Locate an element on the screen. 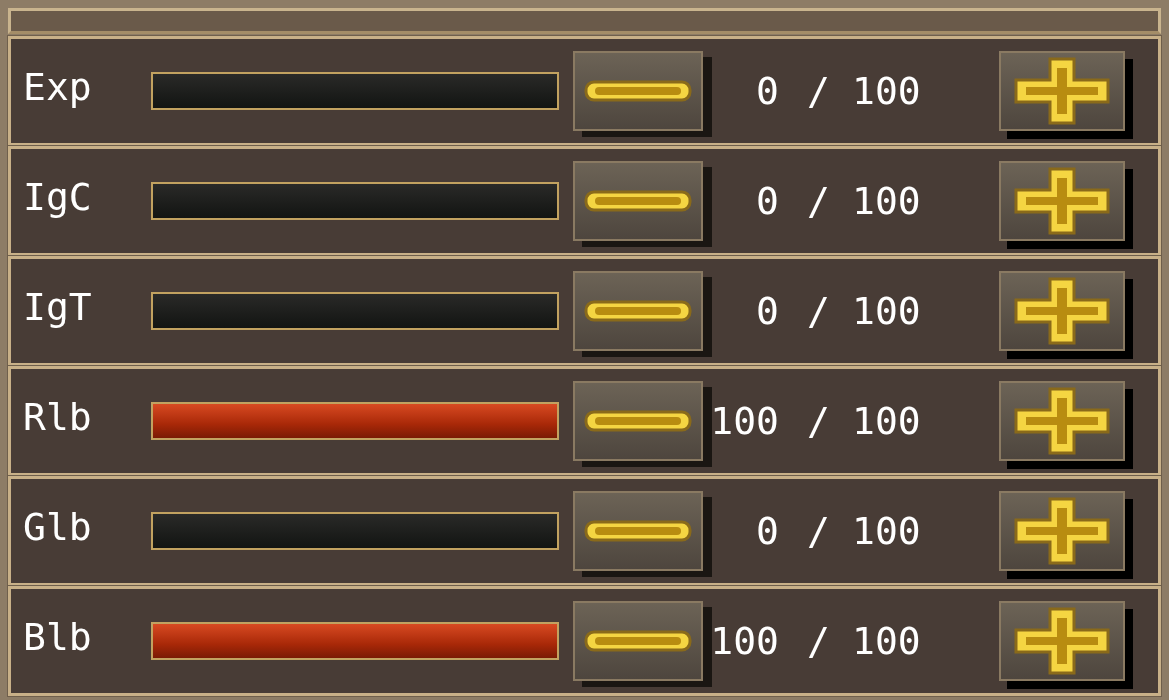 The height and width of the screenshot is (700, 1169). stat-label: Exp is located at coordinates (58, 87).